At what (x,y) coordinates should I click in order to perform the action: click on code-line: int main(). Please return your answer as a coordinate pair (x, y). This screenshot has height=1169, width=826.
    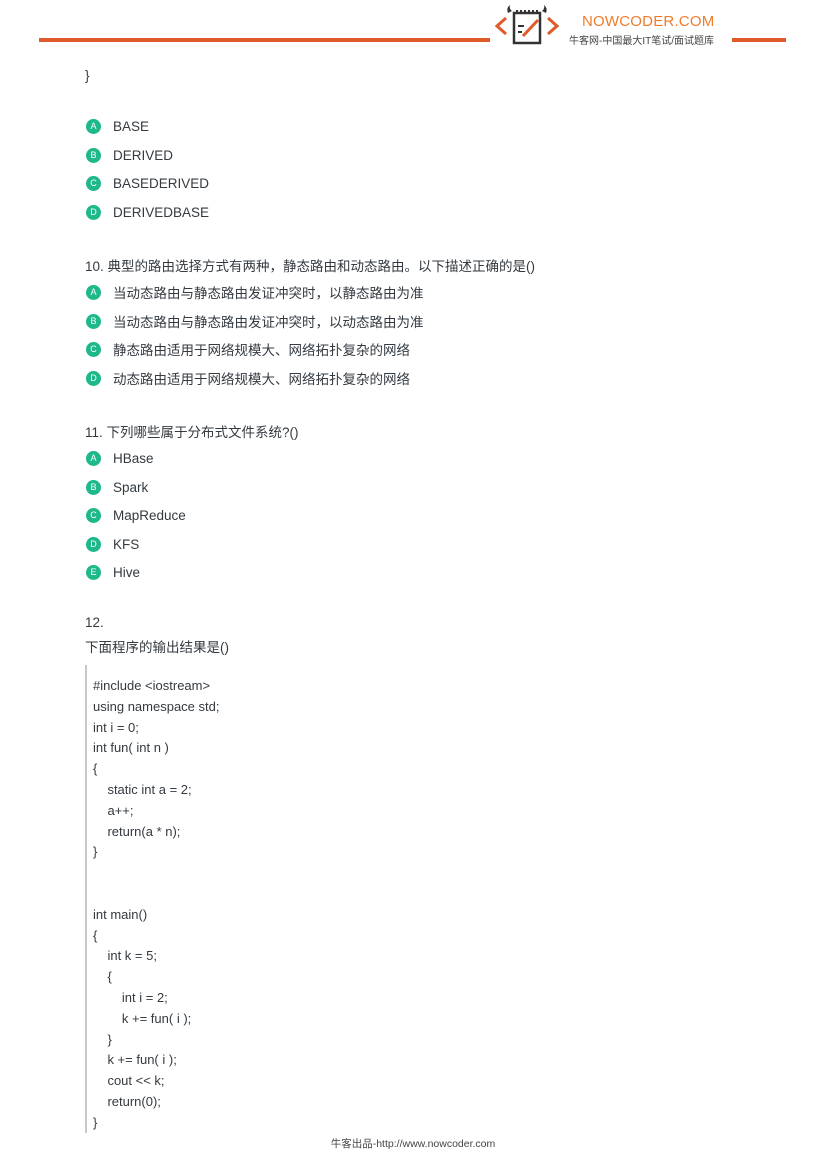
    Looking at the image, I should click on (120, 914).